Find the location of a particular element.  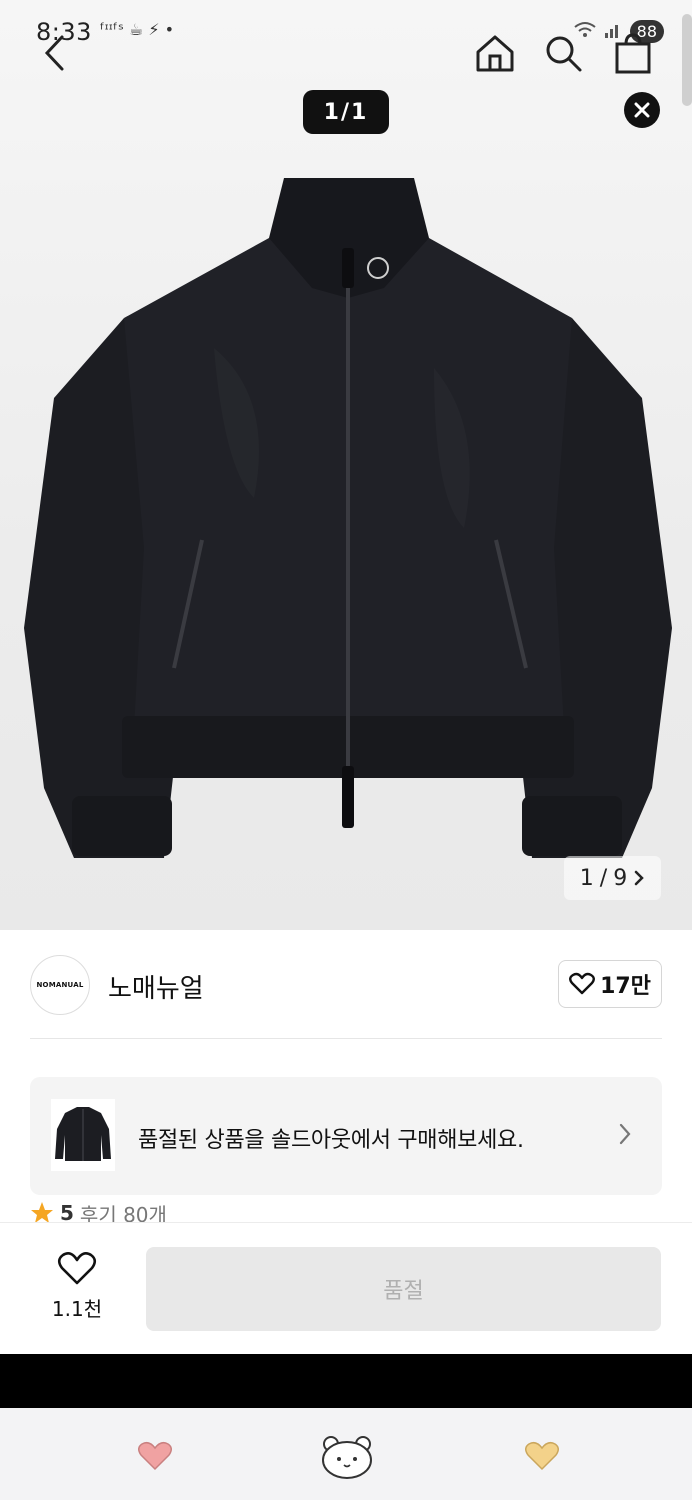

cart-button is located at coordinates (633, 53).